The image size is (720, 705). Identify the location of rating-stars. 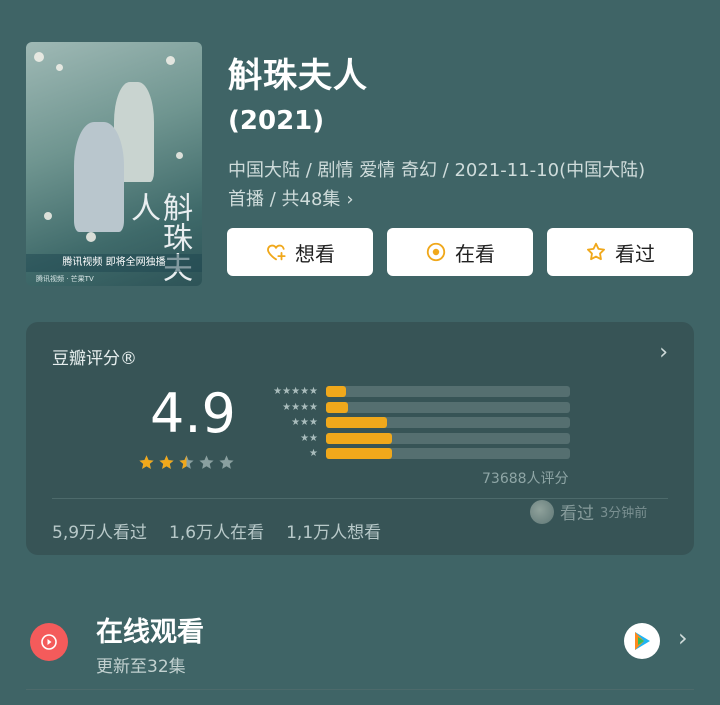
(186, 462).